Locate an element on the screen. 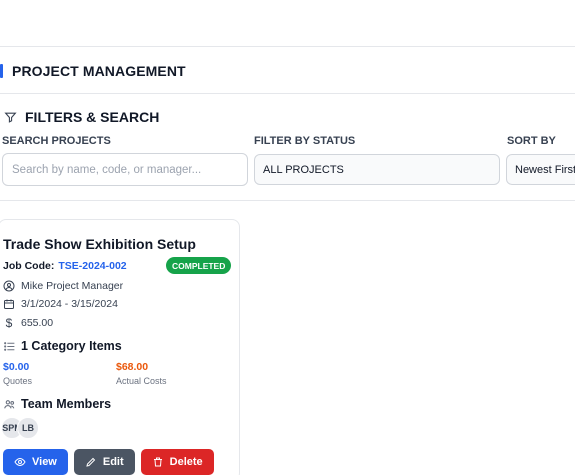 The image size is (575, 475). page-title: PROJECT MANAGEMENT is located at coordinates (99, 70).